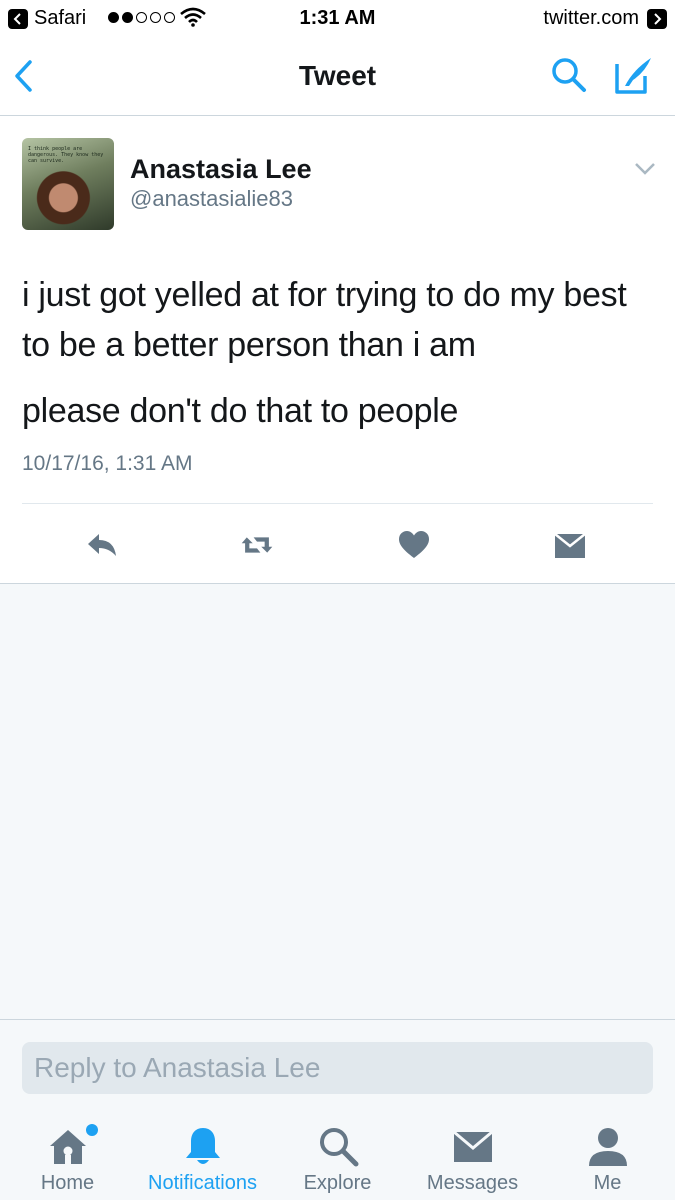 This screenshot has height=1200, width=675. What do you see at coordinates (202, 1183) in the screenshot?
I see `tab-label: Notifications` at bounding box center [202, 1183].